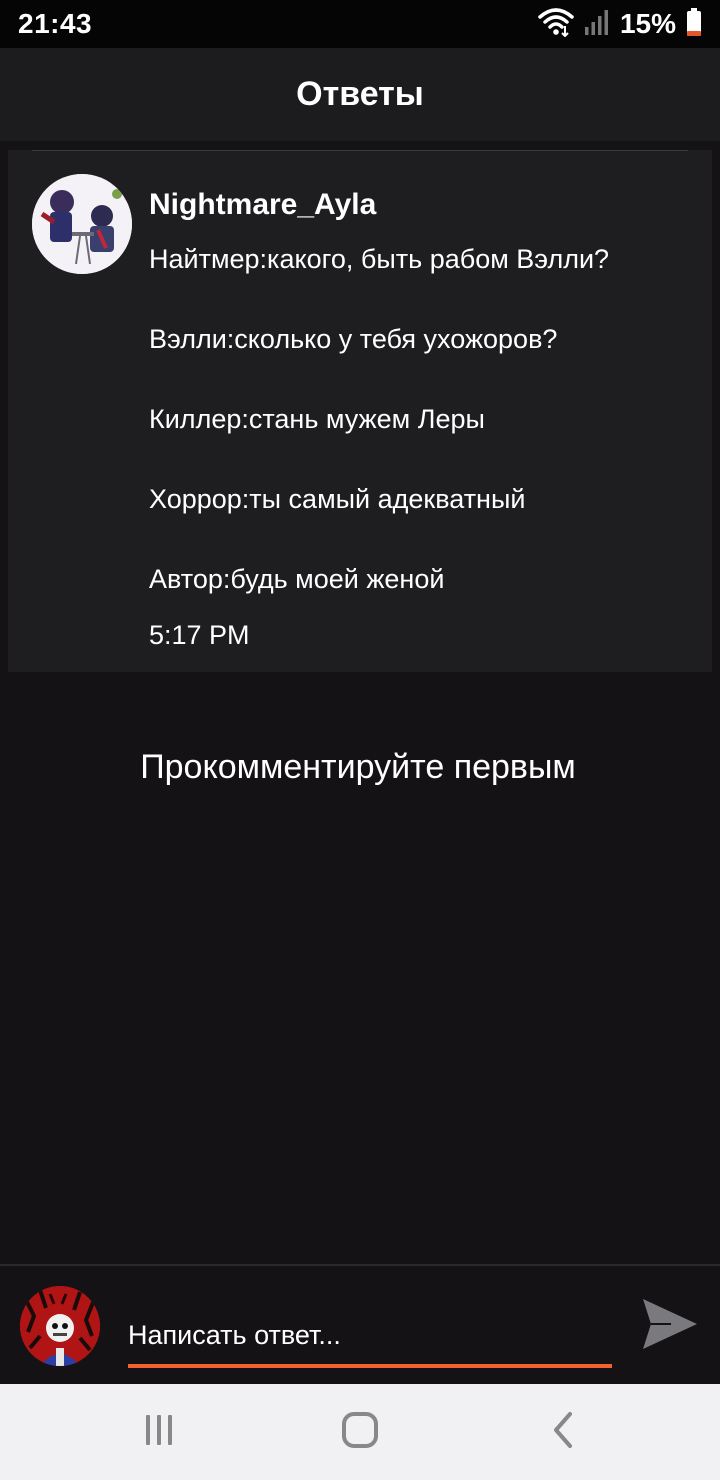  I want to click on system-nav-bar, so click(360, 1432).